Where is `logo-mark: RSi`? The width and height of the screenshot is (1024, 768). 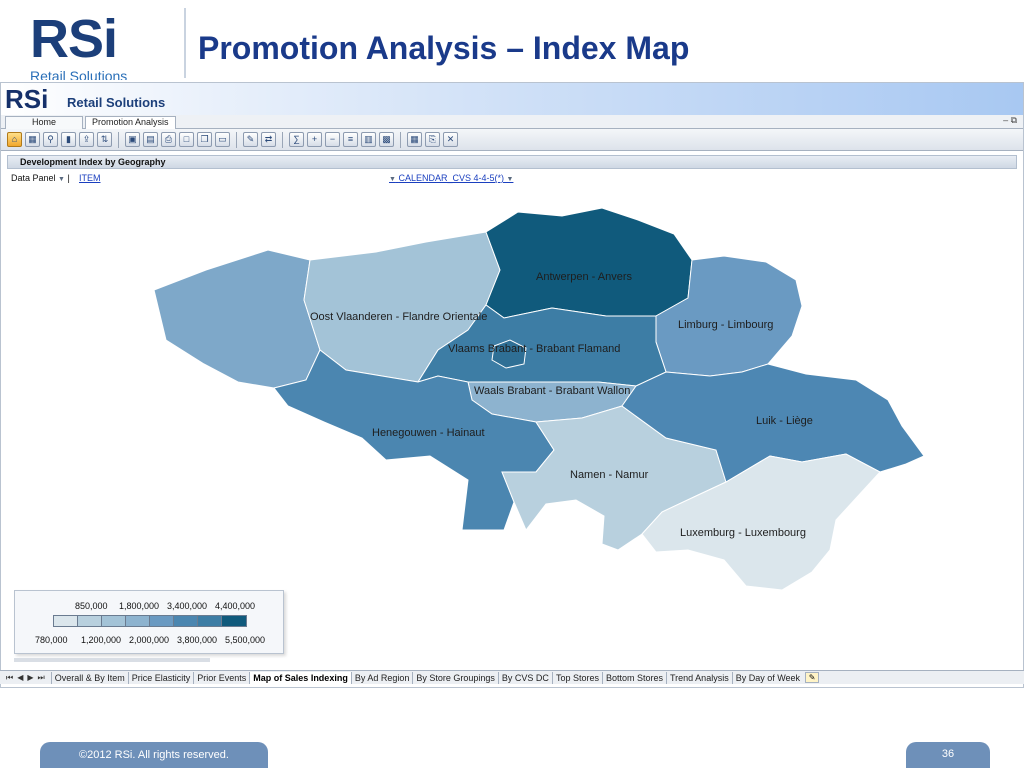 logo-mark: RSi is located at coordinates (74, 40).